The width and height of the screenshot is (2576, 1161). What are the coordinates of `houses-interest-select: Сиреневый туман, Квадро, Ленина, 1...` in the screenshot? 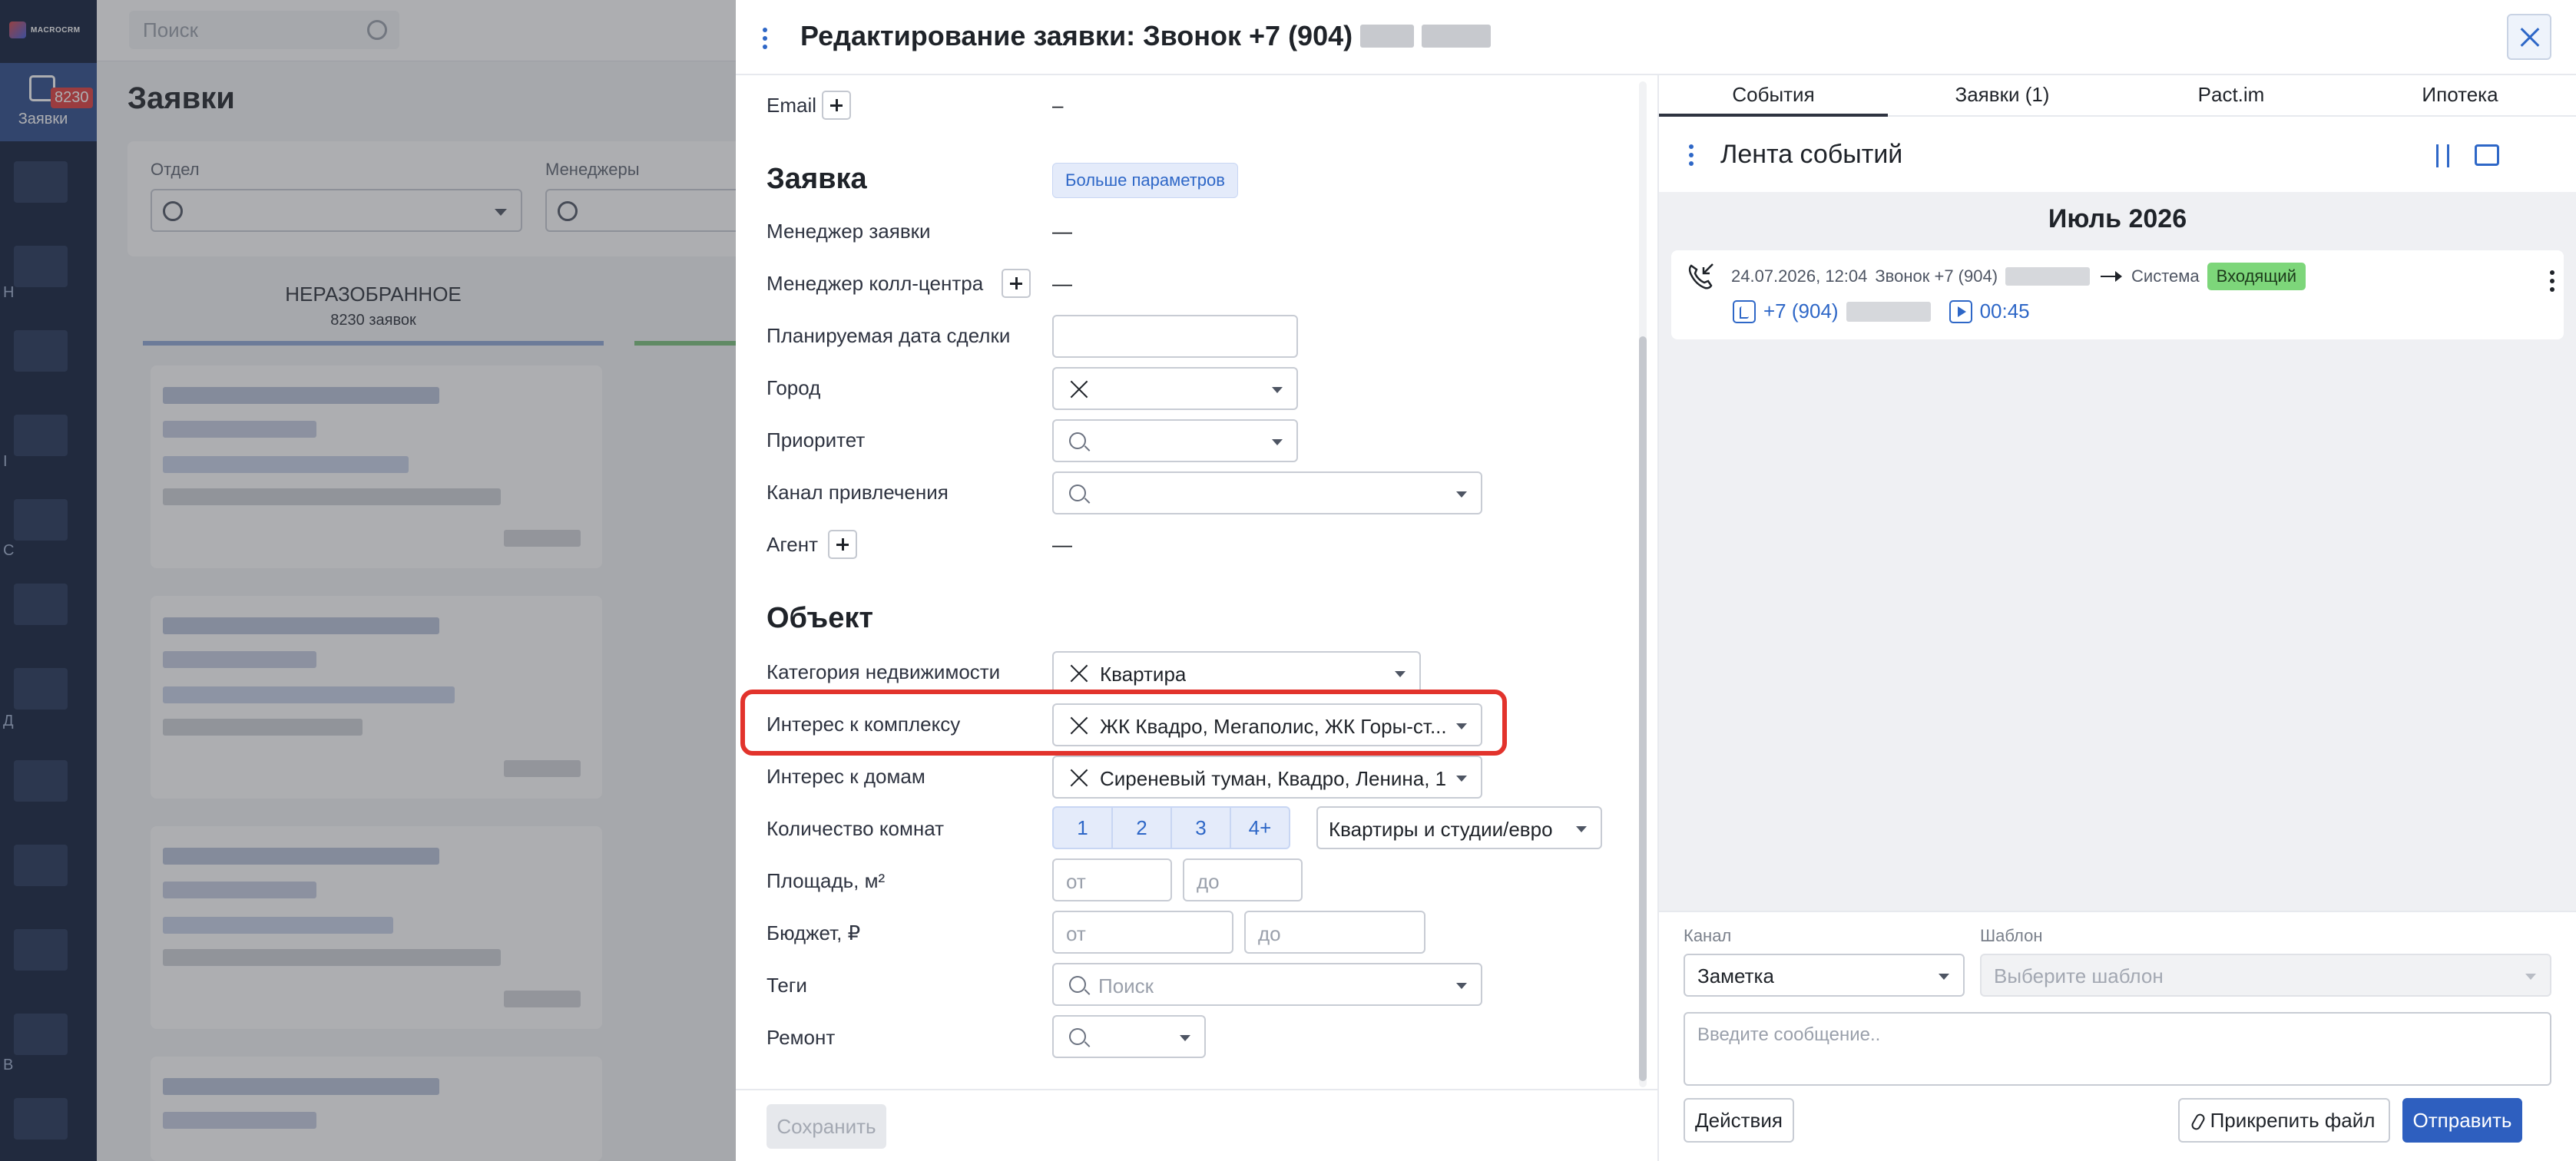 It's located at (1267, 778).